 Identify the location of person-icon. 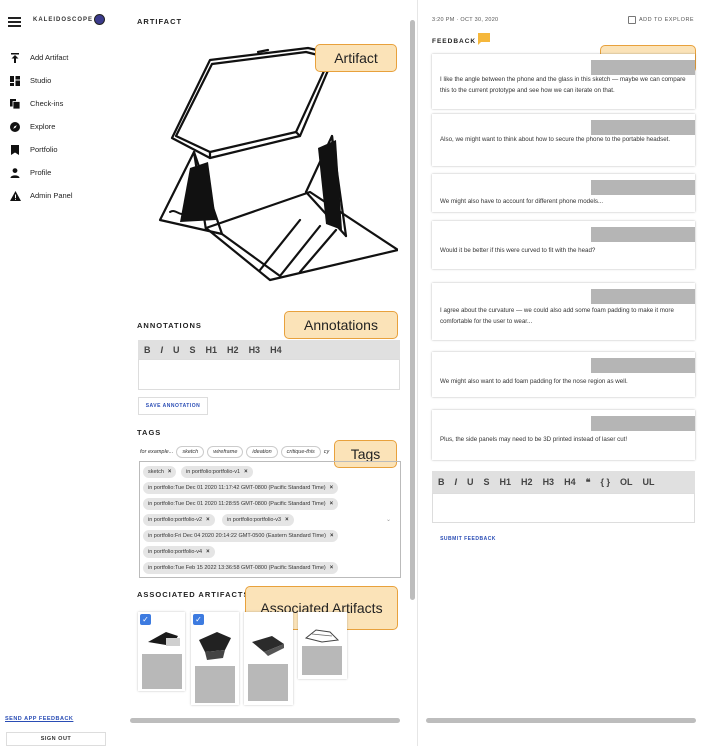
(15, 172).